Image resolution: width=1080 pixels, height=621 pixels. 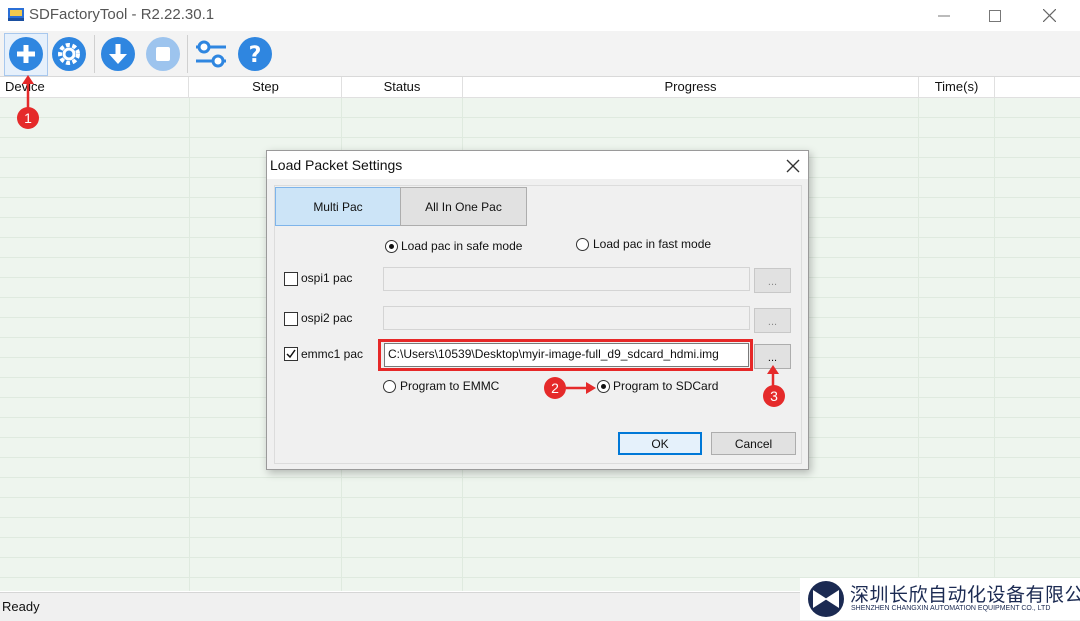 I want to click on download-icon, so click(x=118, y=54).